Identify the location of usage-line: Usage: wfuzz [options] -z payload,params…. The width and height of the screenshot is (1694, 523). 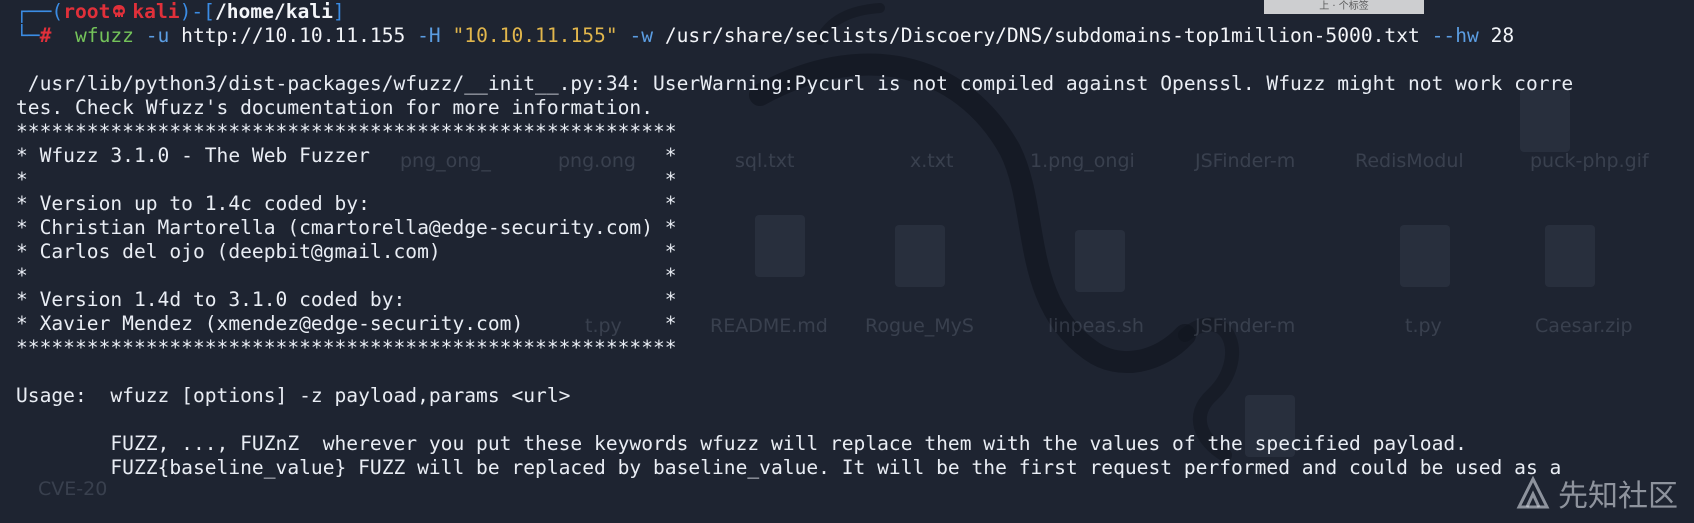
(293, 395).